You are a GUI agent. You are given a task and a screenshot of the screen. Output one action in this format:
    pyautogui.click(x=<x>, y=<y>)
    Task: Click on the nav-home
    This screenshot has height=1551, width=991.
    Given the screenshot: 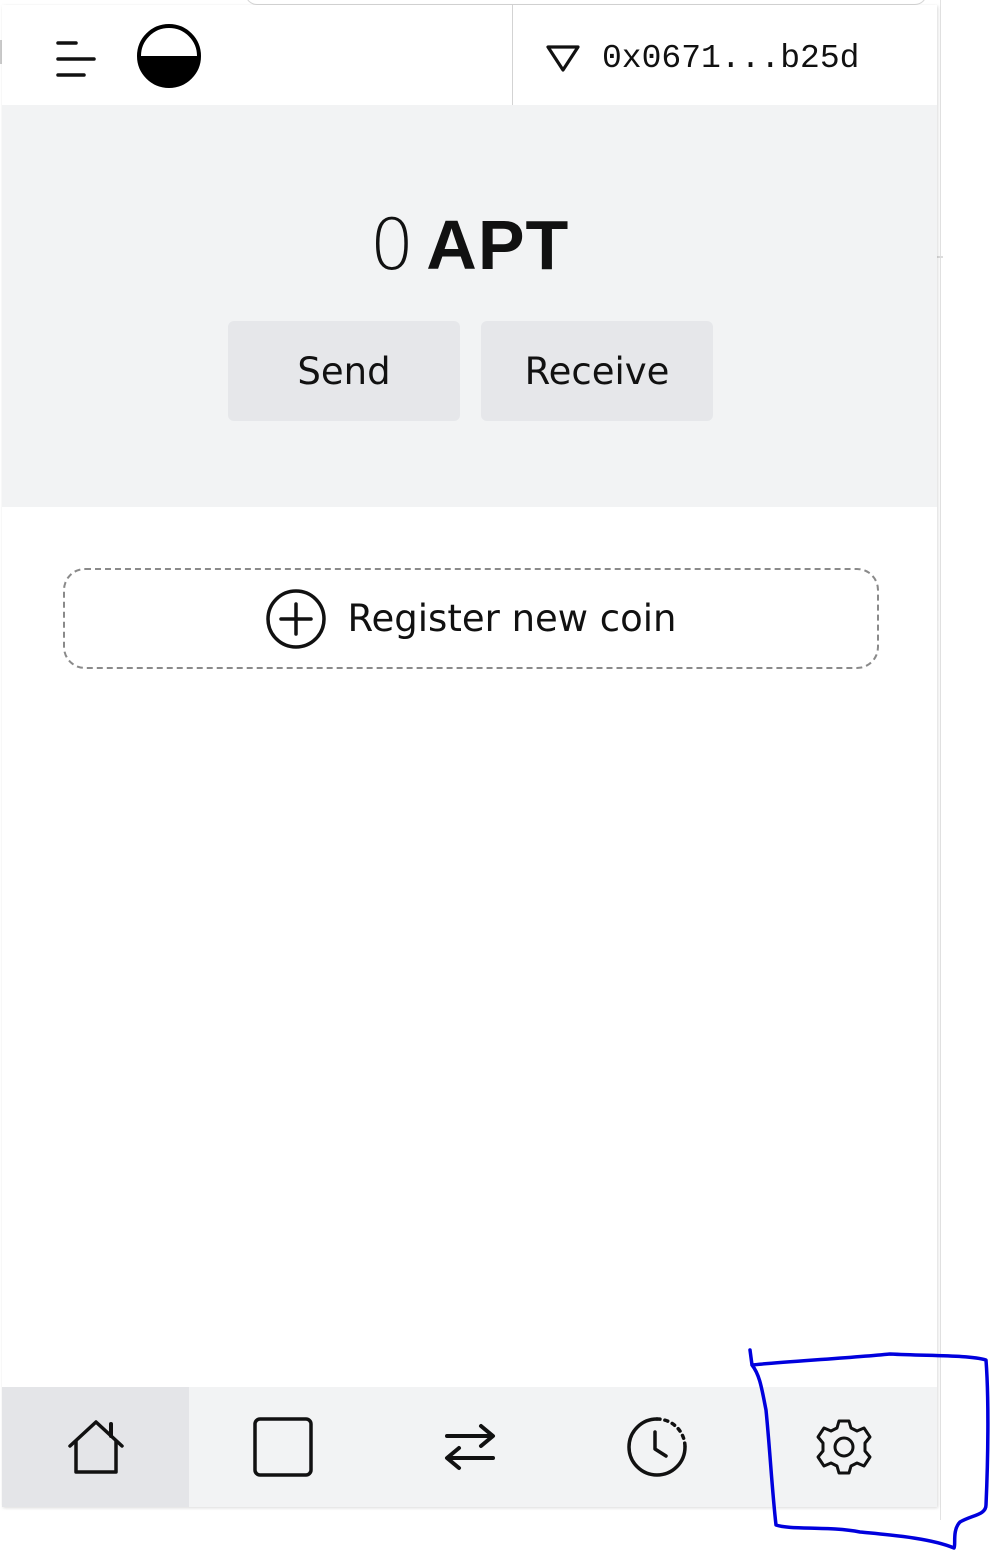 What is the action you would take?
    pyautogui.click(x=95, y=1447)
    